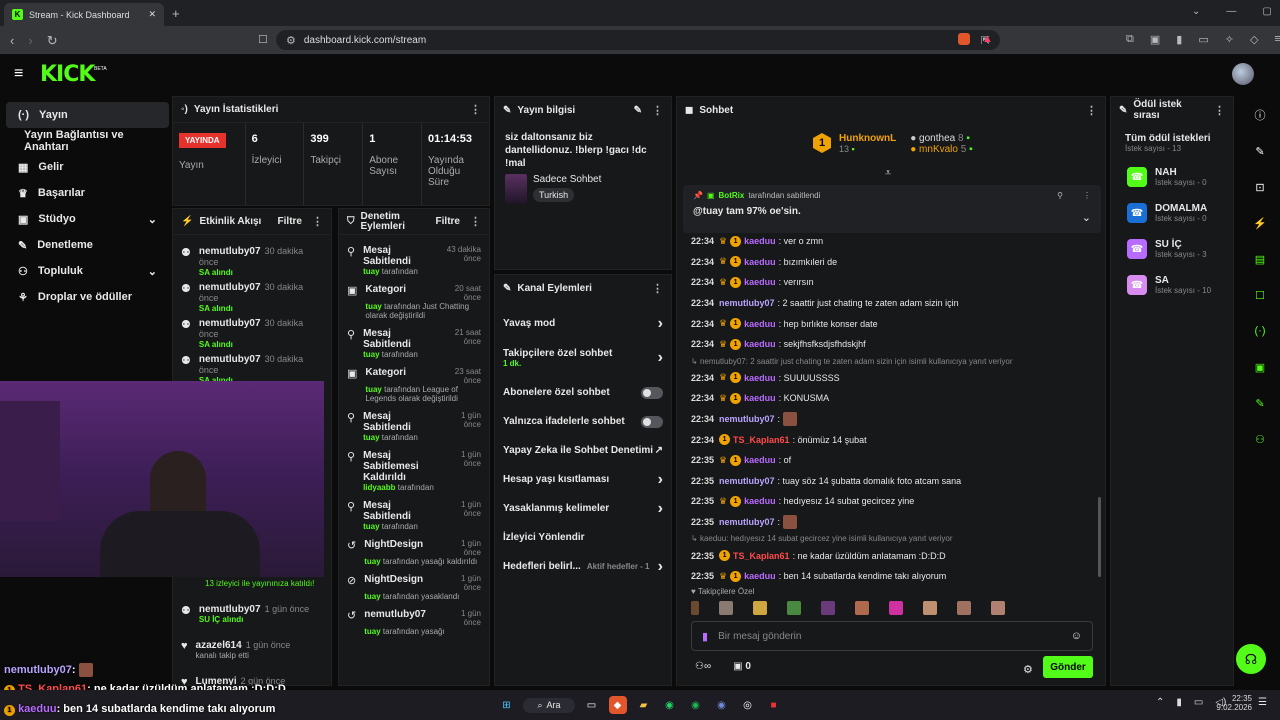 The height and width of the screenshot is (720, 1280). What do you see at coordinates (703, 666) in the screenshot?
I see `community-icon: ⚇∞` at bounding box center [703, 666].